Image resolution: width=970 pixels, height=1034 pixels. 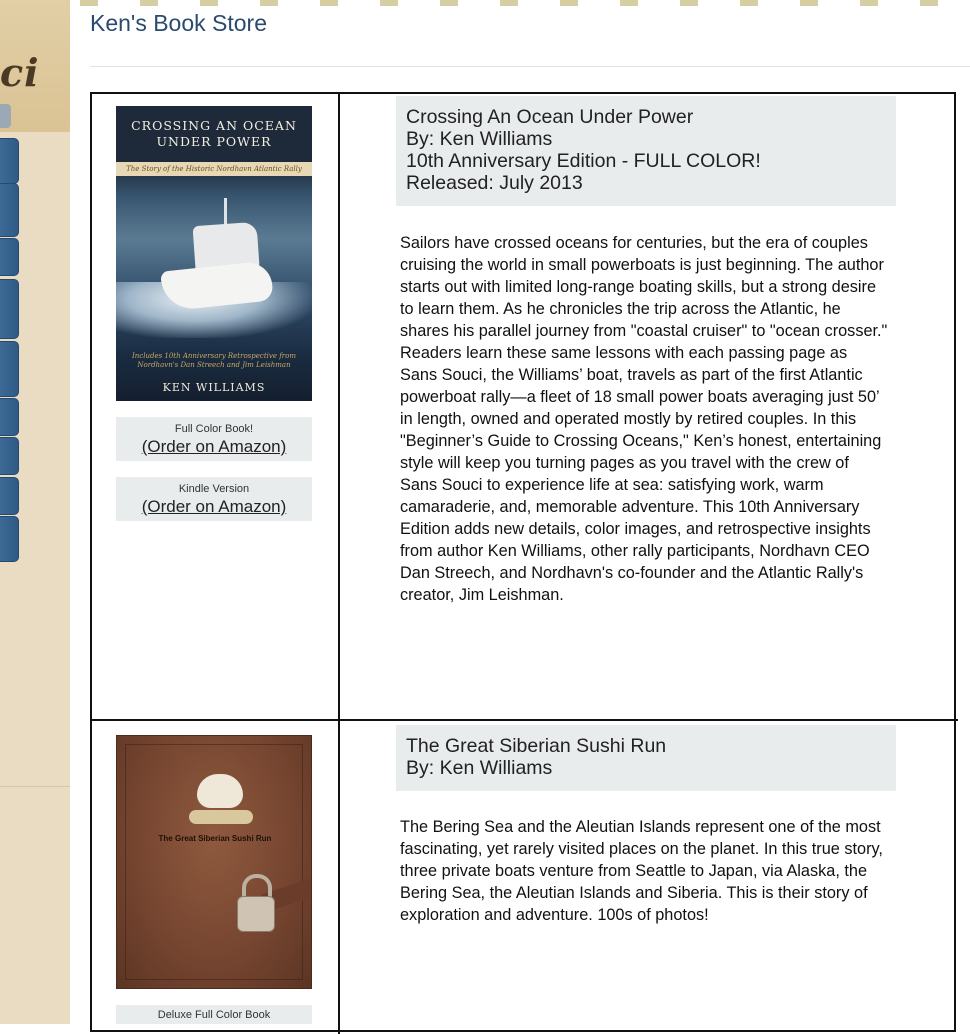 I want to click on order-box-full-color: Full Color Book! (Order on Amazon), so click(x=214, y=439).